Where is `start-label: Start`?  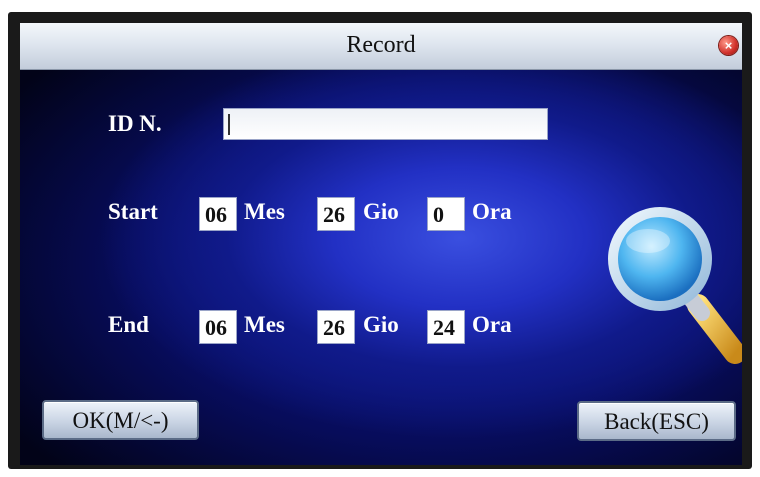
start-label: Start is located at coordinates (133, 211).